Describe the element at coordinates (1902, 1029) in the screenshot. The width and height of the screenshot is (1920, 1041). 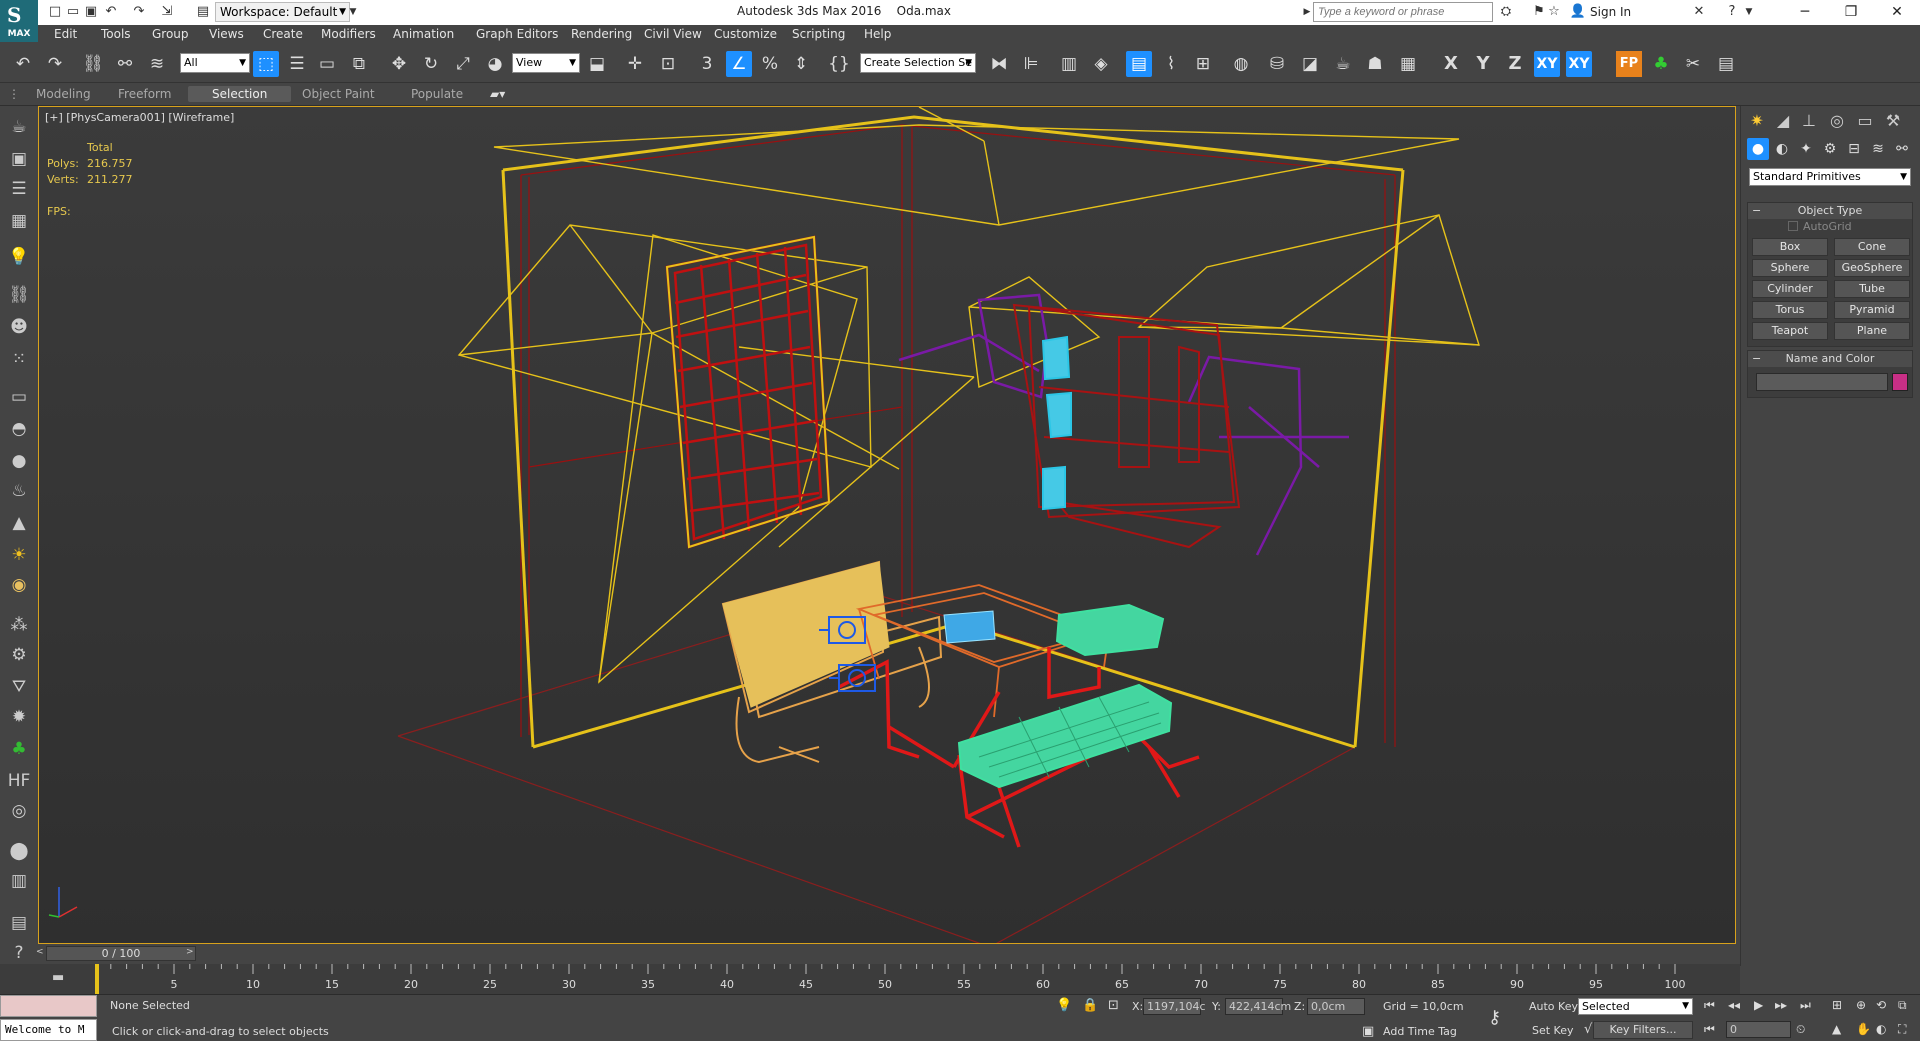
I see `viewport-toggle-icon: ⛶` at that location.